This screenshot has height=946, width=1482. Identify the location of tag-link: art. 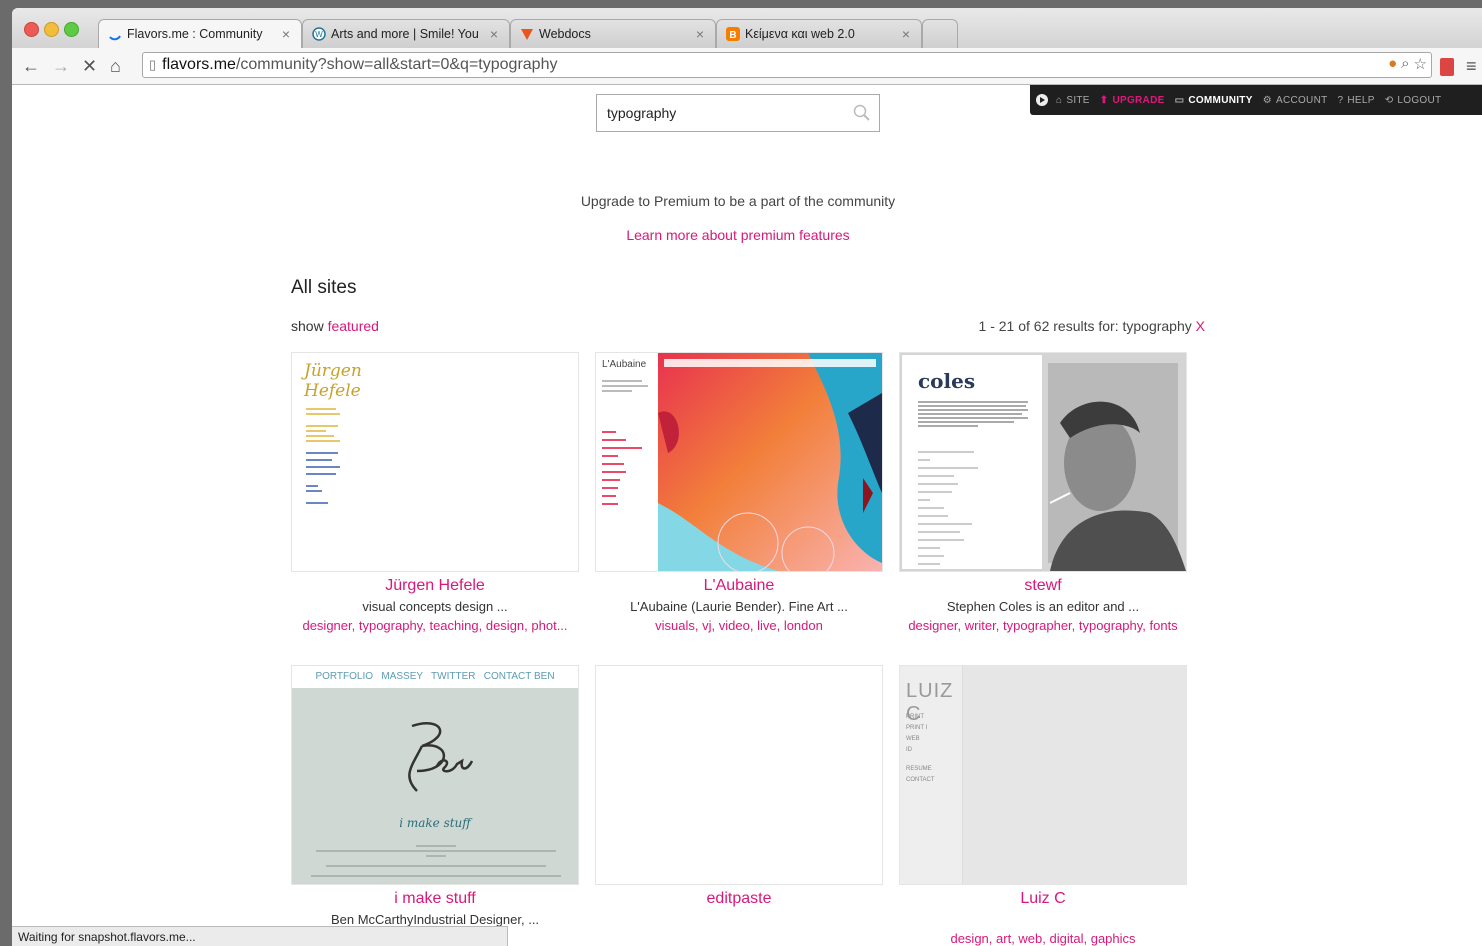
(1003, 938).